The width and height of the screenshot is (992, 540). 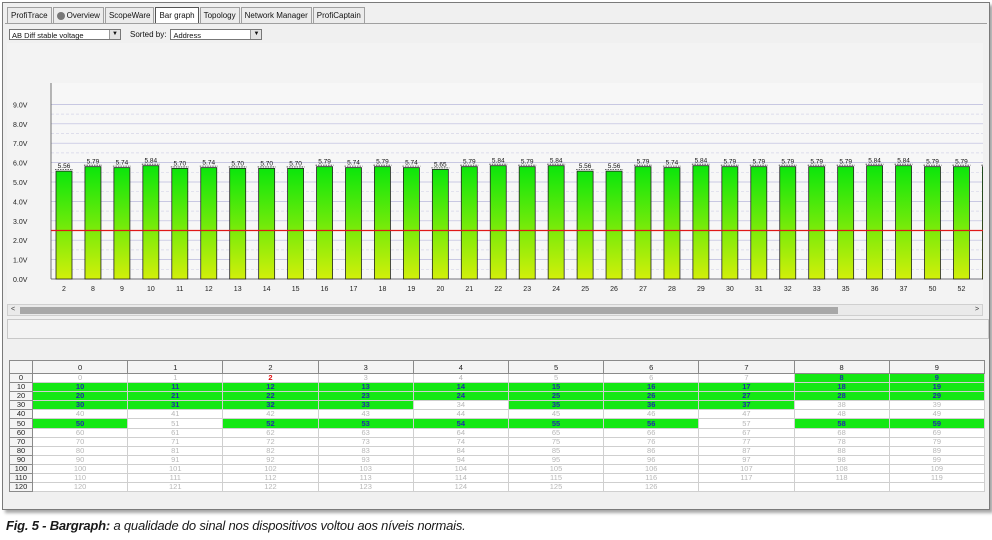 What do you see at coordinates (270, 487) in the screenshot?
I see `address-cell: 122` at bounding box center [270, 487].